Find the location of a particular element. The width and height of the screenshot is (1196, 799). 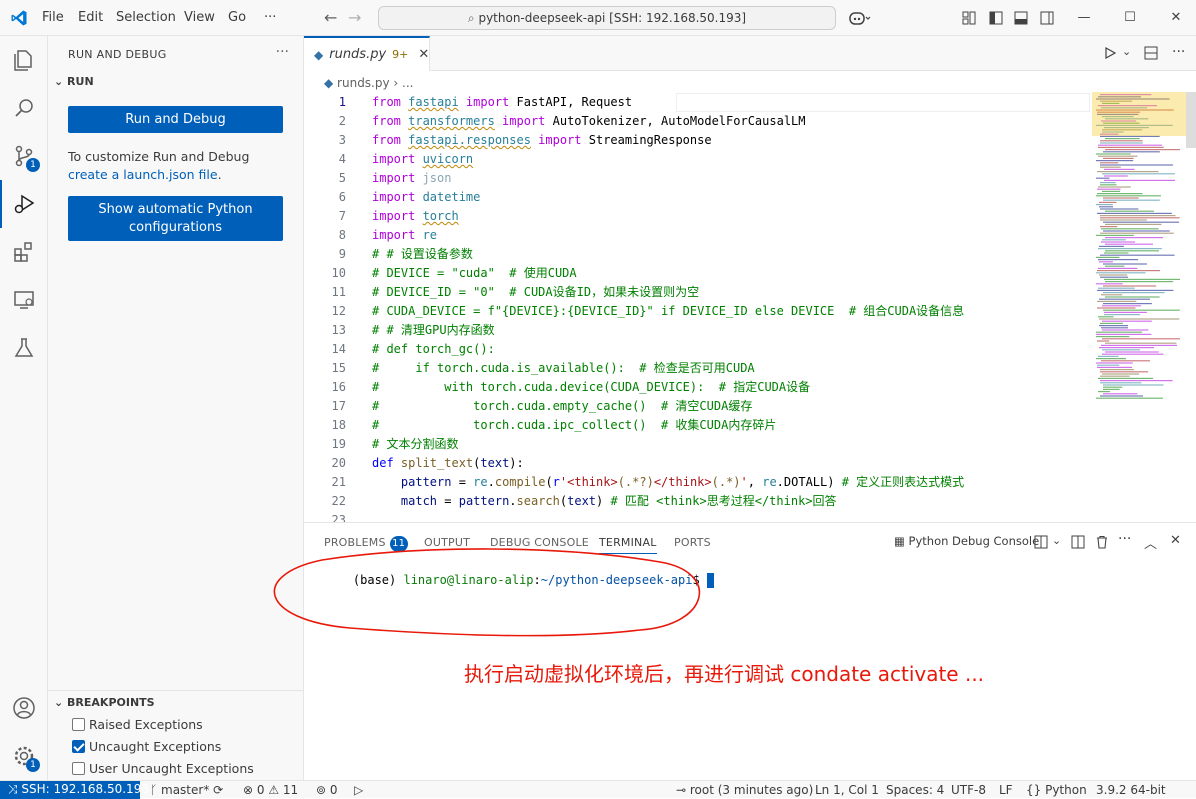

braces-icon: {} is located at coordinates (1036, 790).